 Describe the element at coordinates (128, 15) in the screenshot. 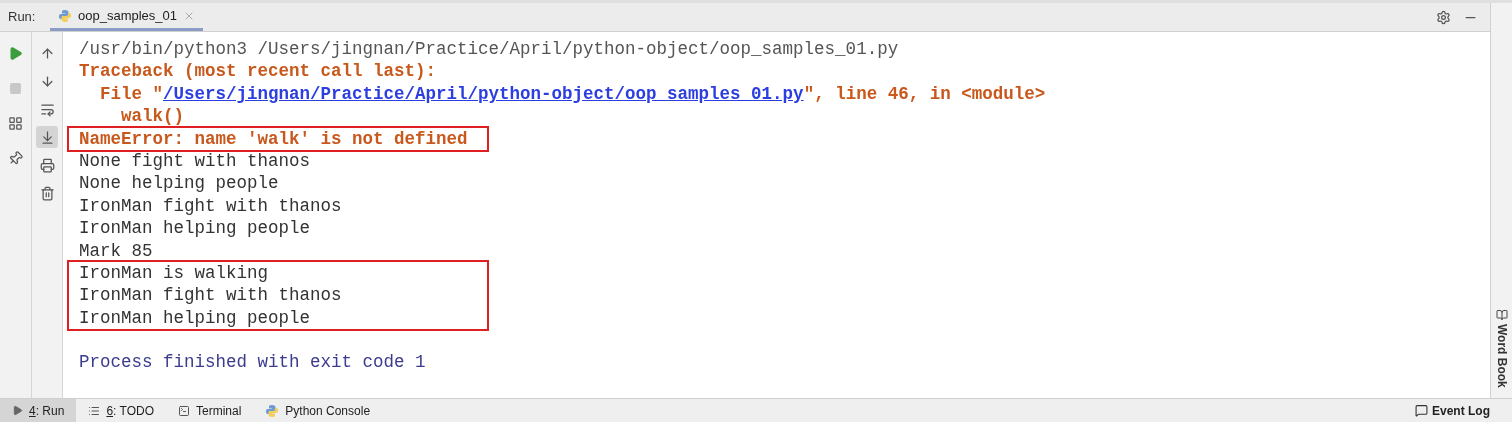

I see `tab-title: oop_samples_01` at that location.